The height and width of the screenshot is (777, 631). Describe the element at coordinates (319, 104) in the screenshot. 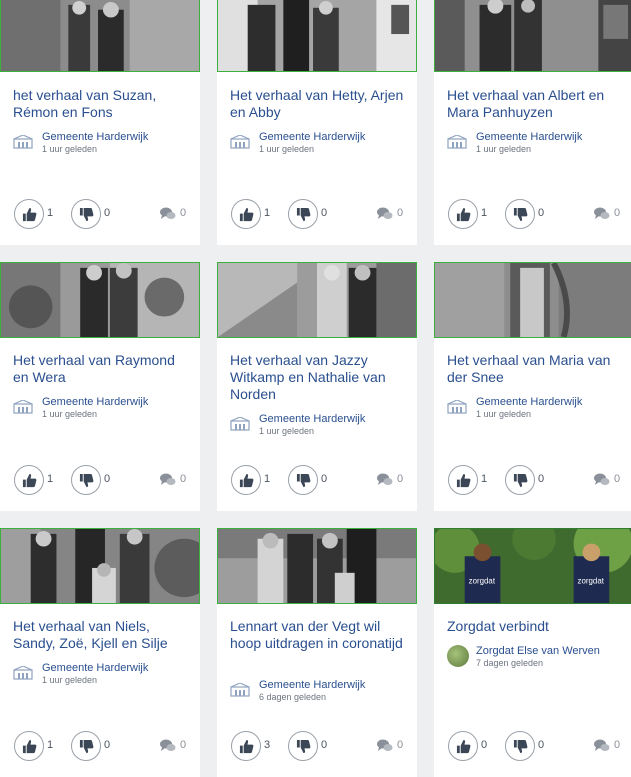

I see `story-title: Het verhaal van Hetty, Arjen en Abby` at that location.